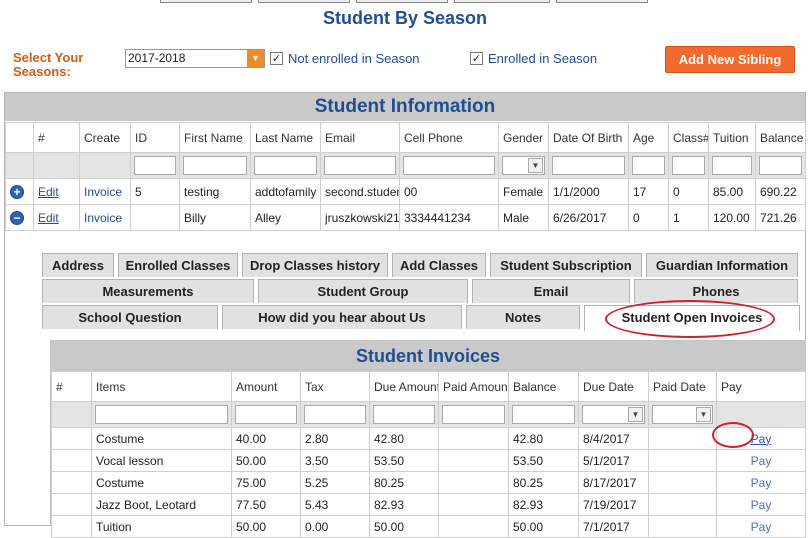  What do you see at coordinates (439, 265) in the screenshot?
I see `tab-add-classes: Add Classes` at bounding box center [439, 265].